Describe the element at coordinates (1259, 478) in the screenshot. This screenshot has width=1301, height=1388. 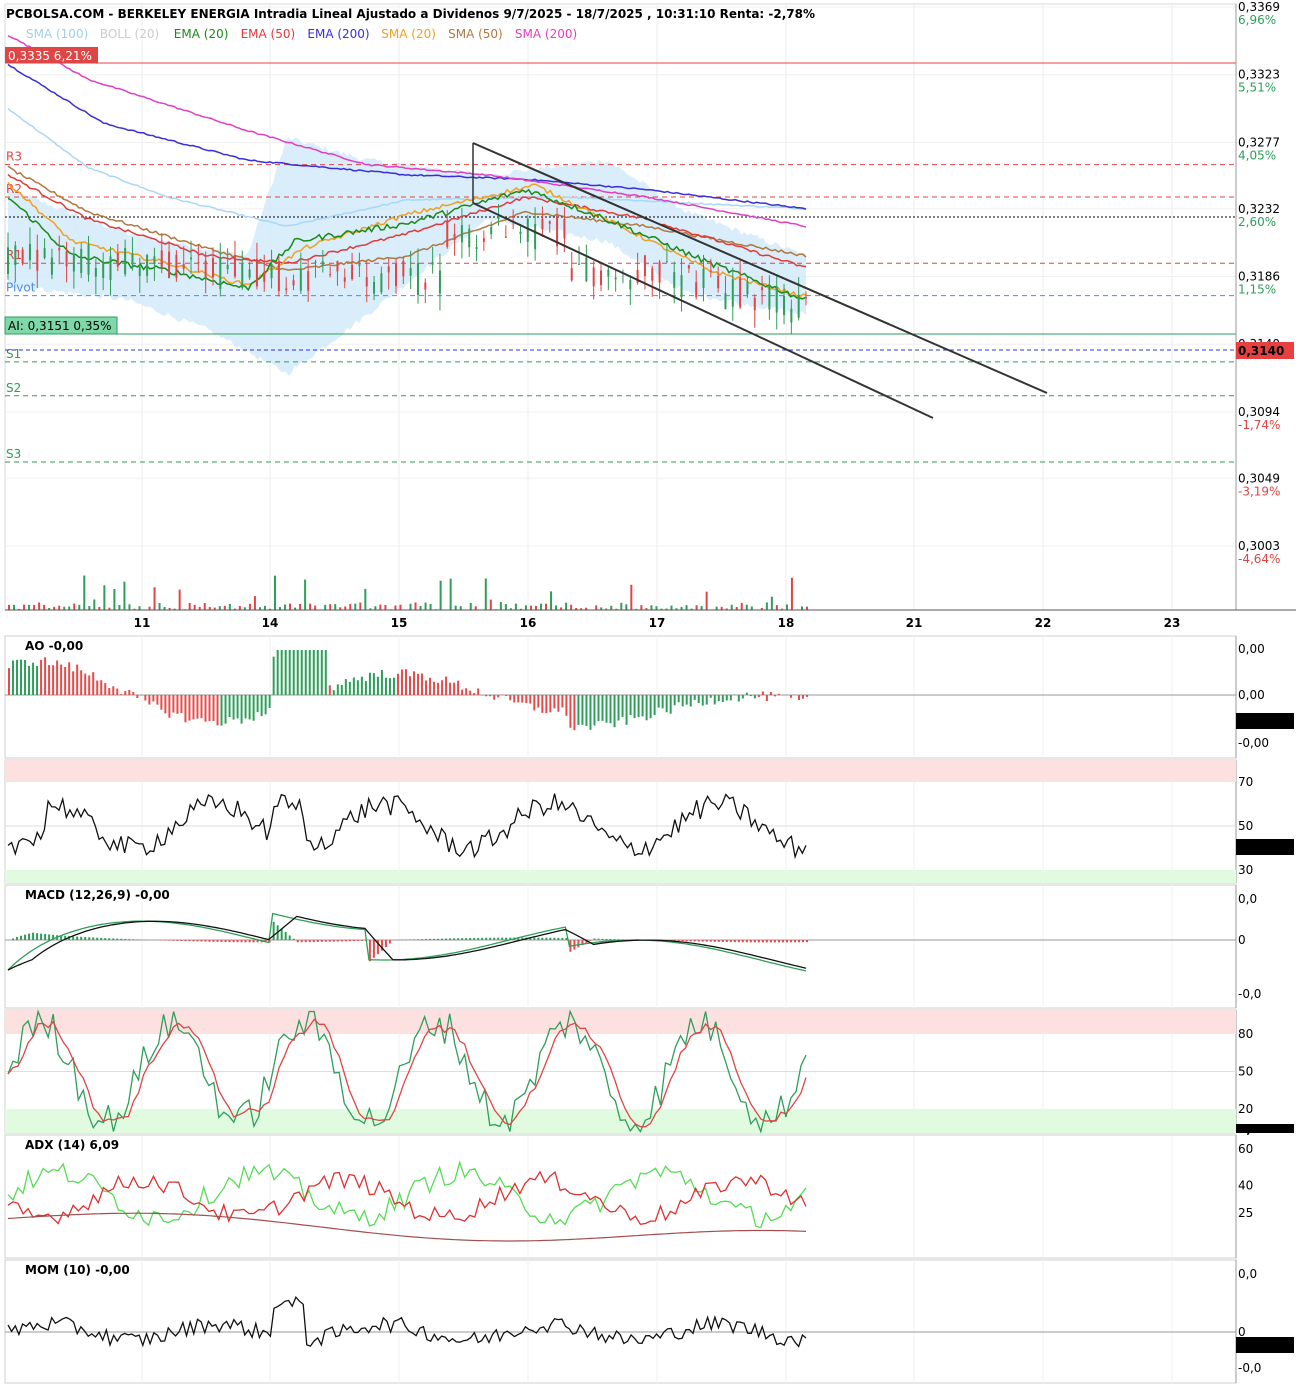
I see `price-tick-7: 0,3049` at that location.